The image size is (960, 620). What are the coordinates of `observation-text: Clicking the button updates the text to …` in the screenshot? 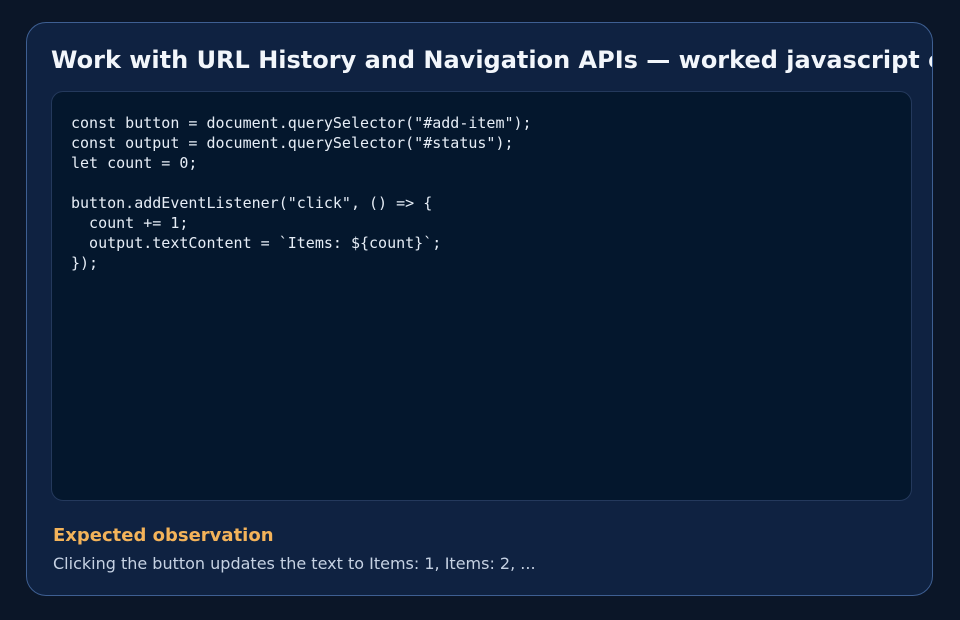 It's located at (294, 563).